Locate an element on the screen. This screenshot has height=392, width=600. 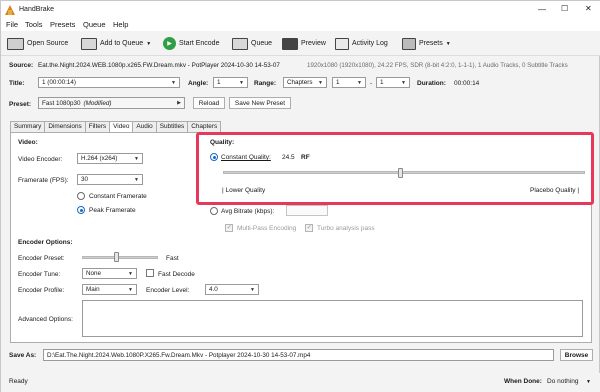
log-icon is located at coordinates (342, 43).